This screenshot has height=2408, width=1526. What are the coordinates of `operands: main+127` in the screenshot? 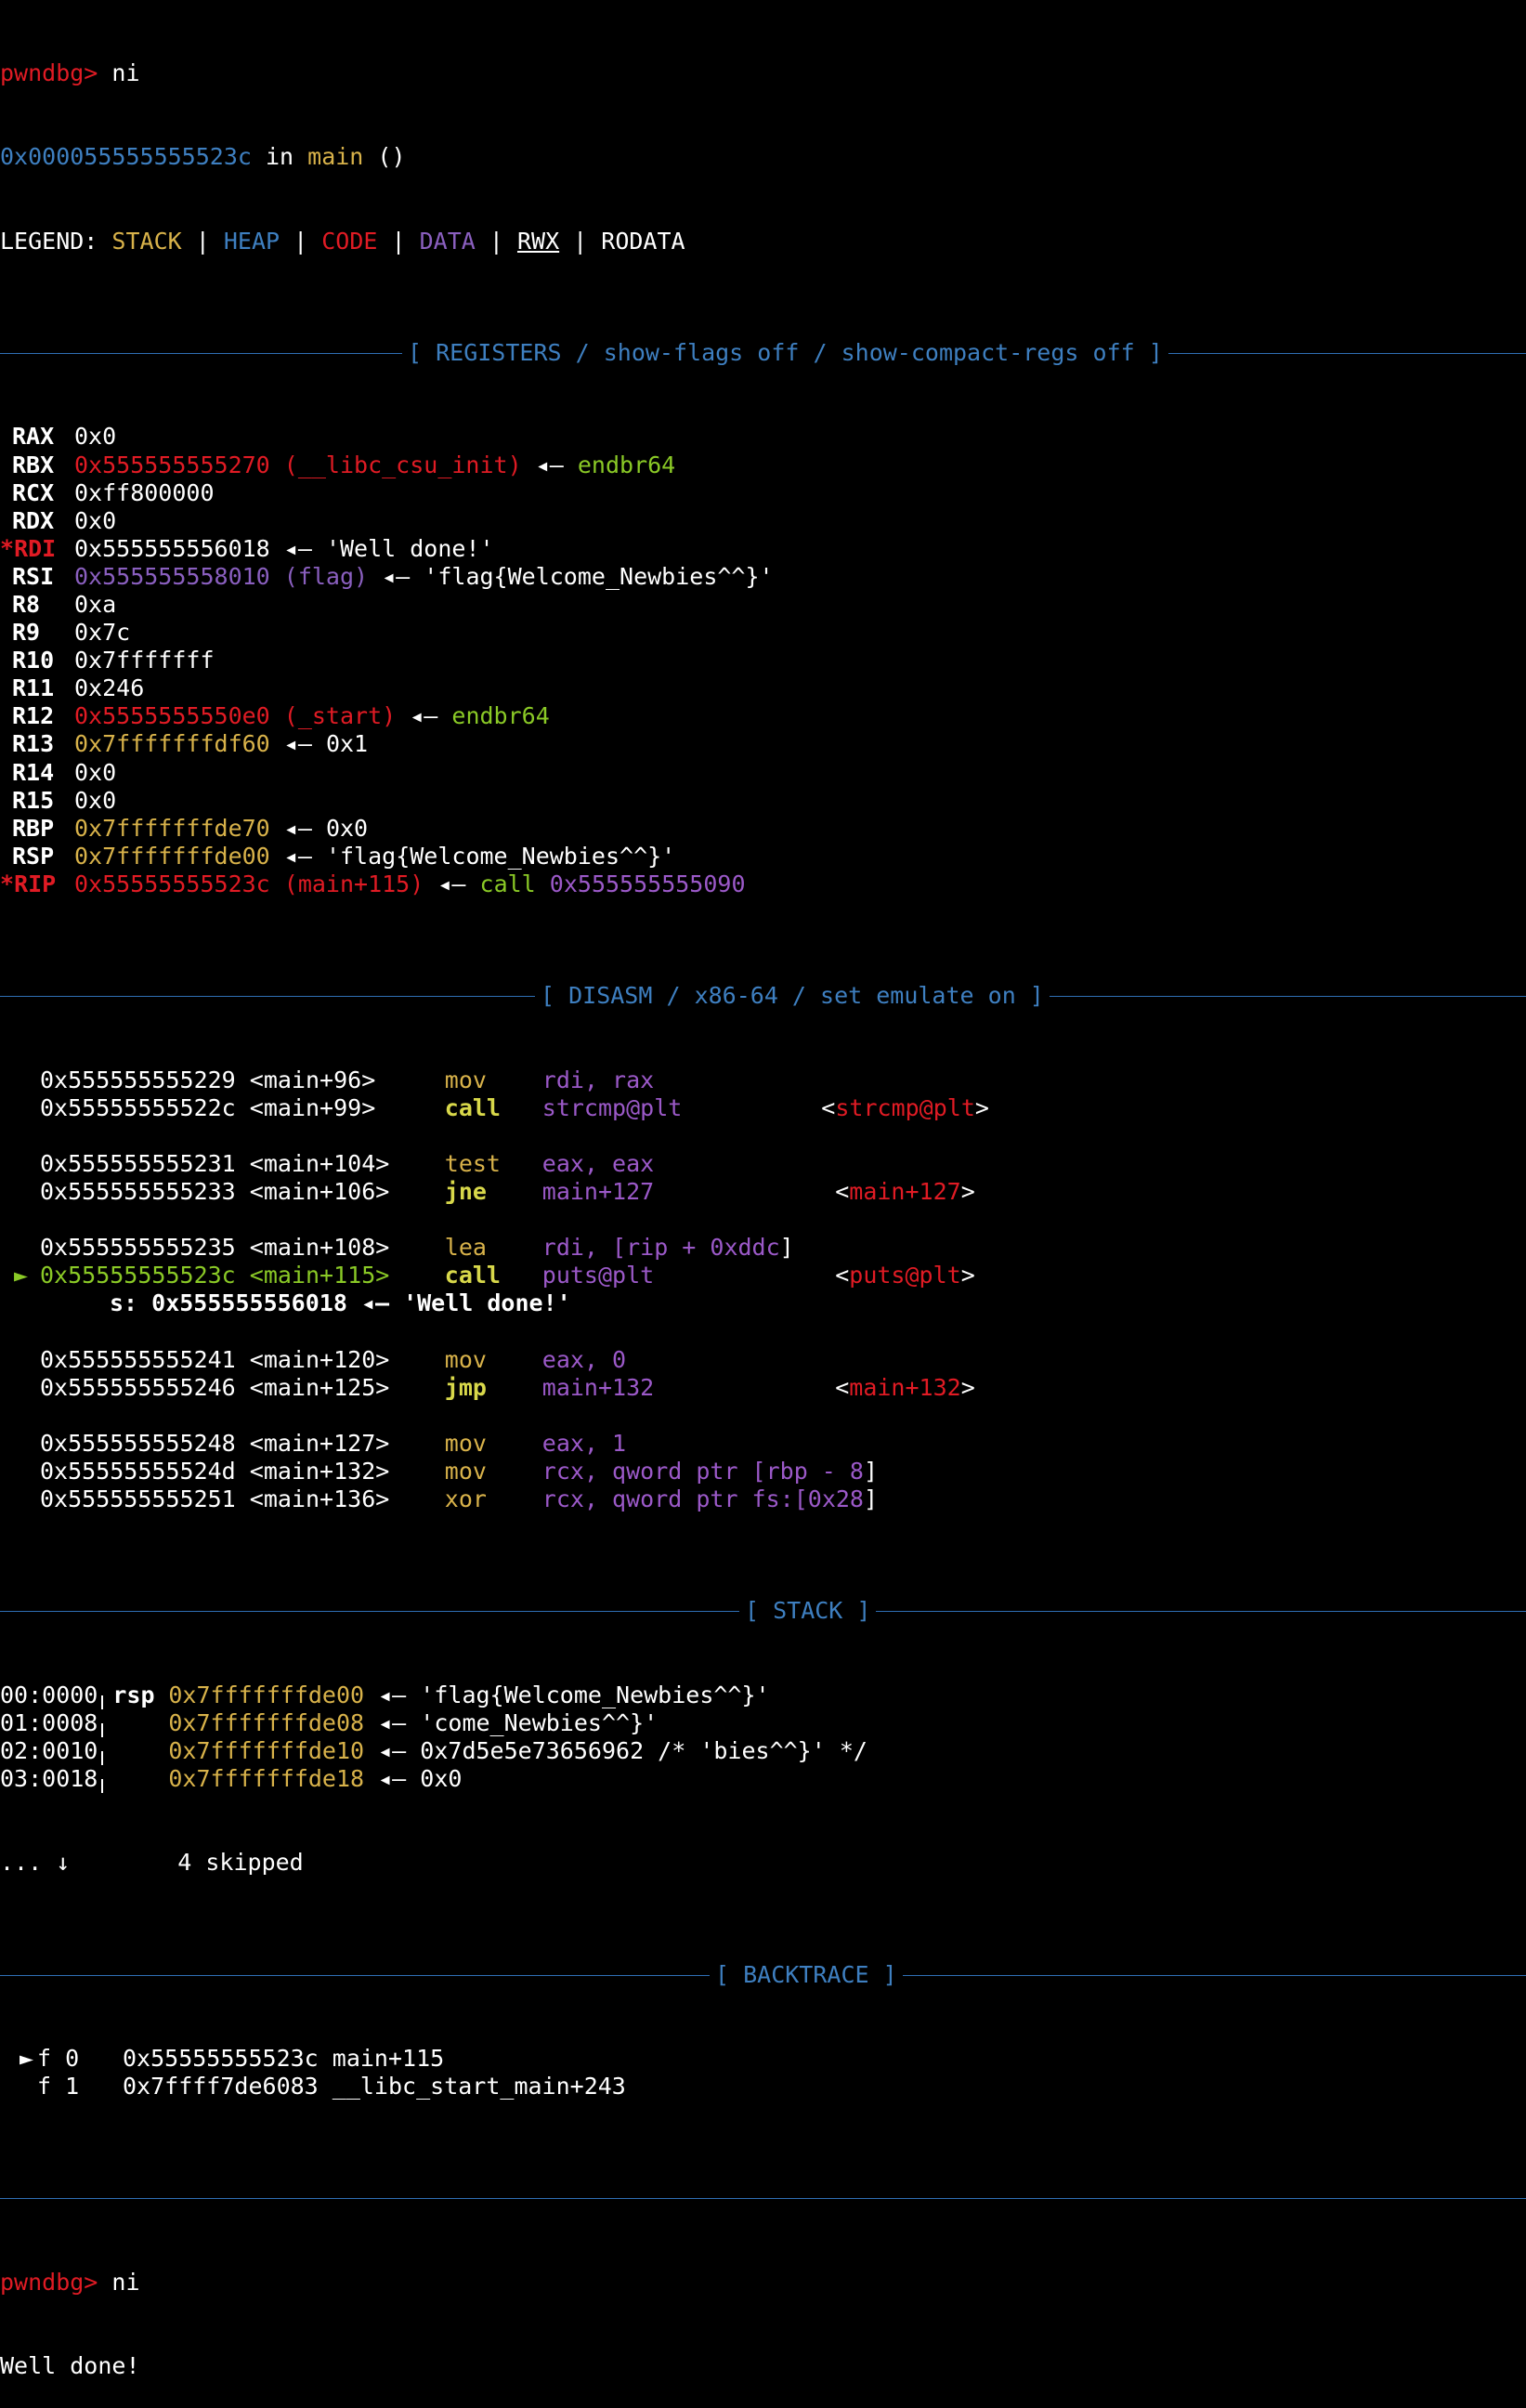 It's located at (598, 1191).